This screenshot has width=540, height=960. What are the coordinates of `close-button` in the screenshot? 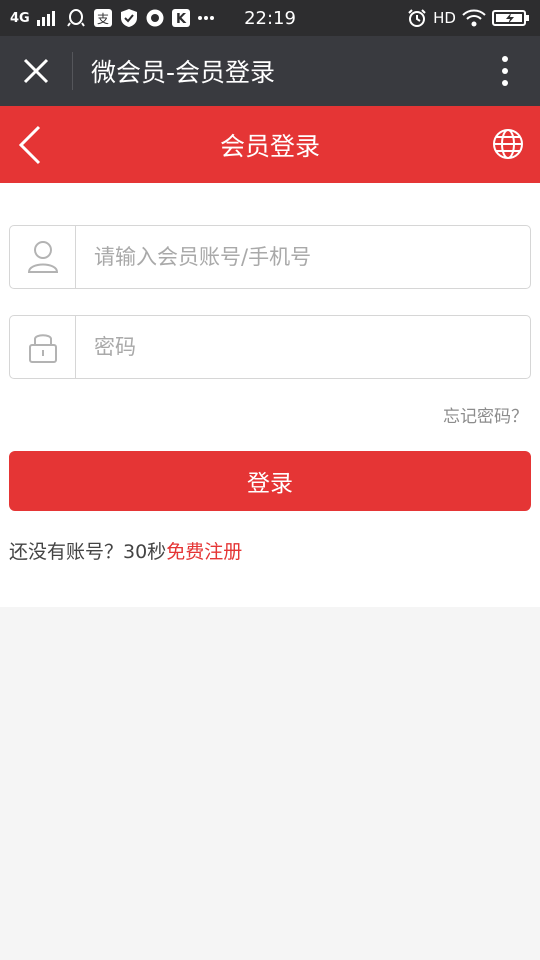 It's located at (36, 71).